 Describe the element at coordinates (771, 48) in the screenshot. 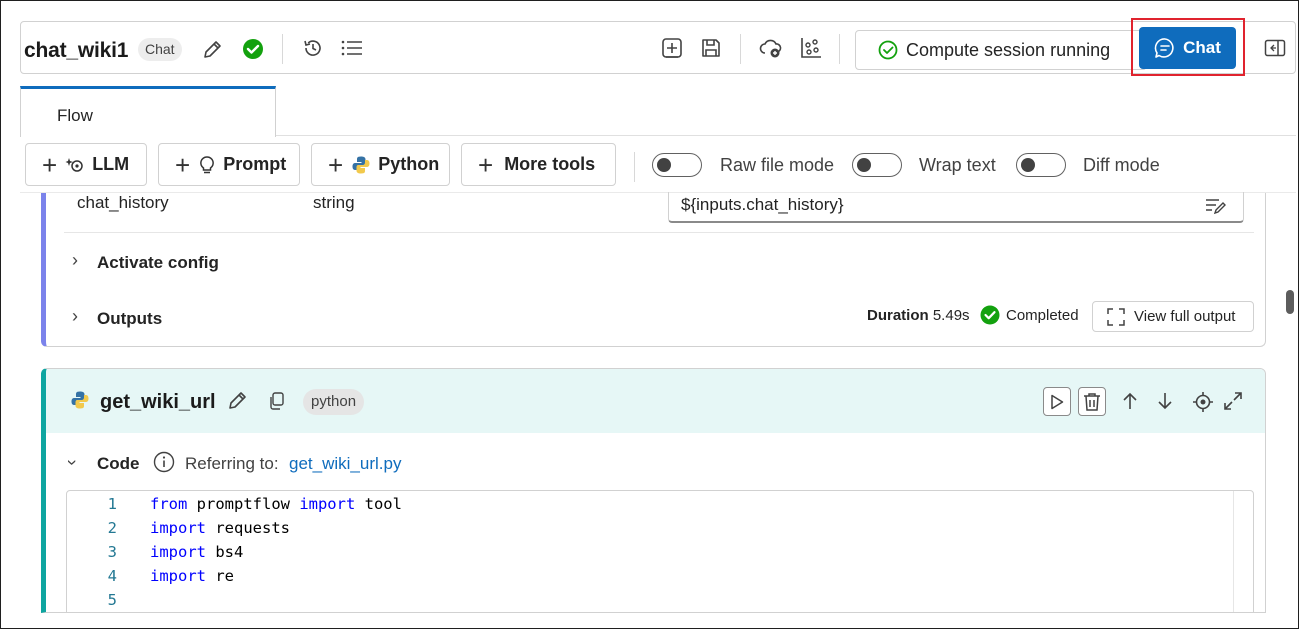

I see `cloud-sync-icon` at that location.